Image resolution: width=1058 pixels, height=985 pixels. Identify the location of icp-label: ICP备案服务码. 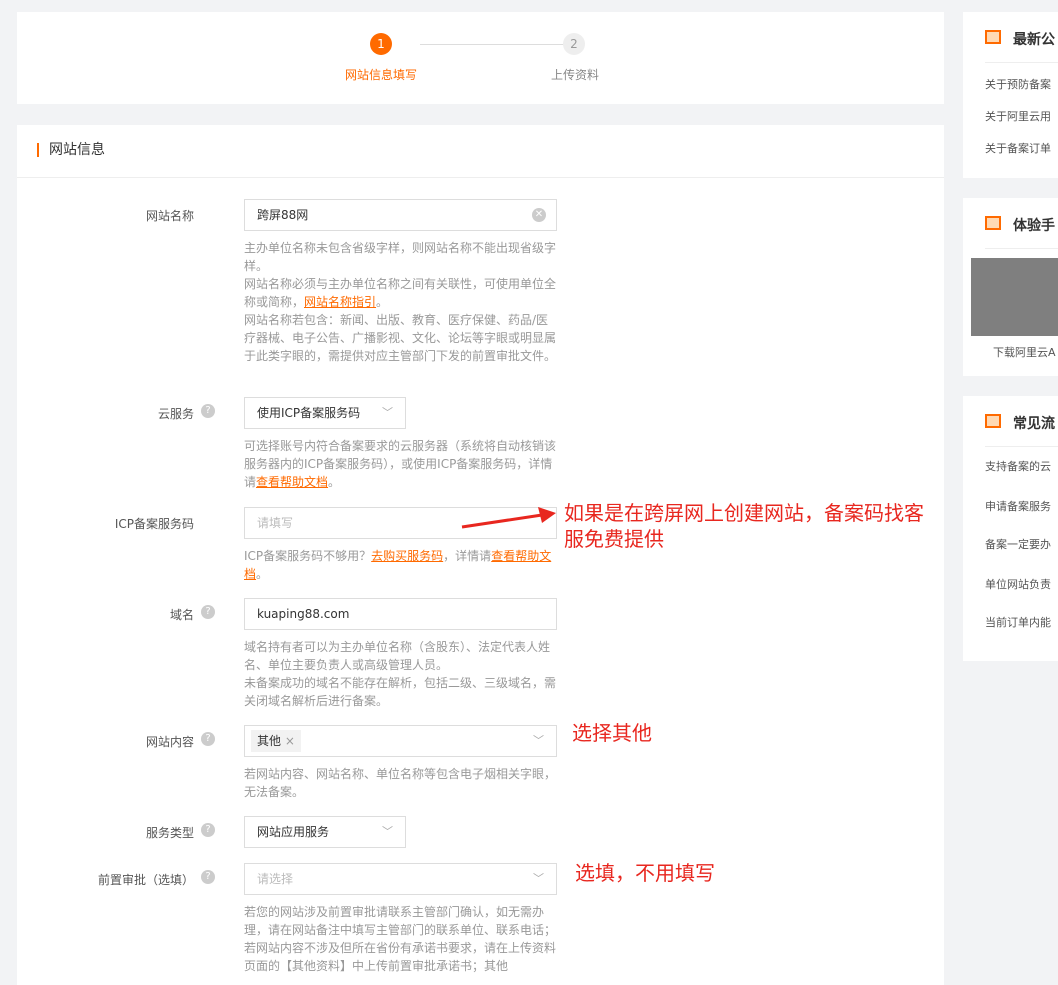
(154, 524).